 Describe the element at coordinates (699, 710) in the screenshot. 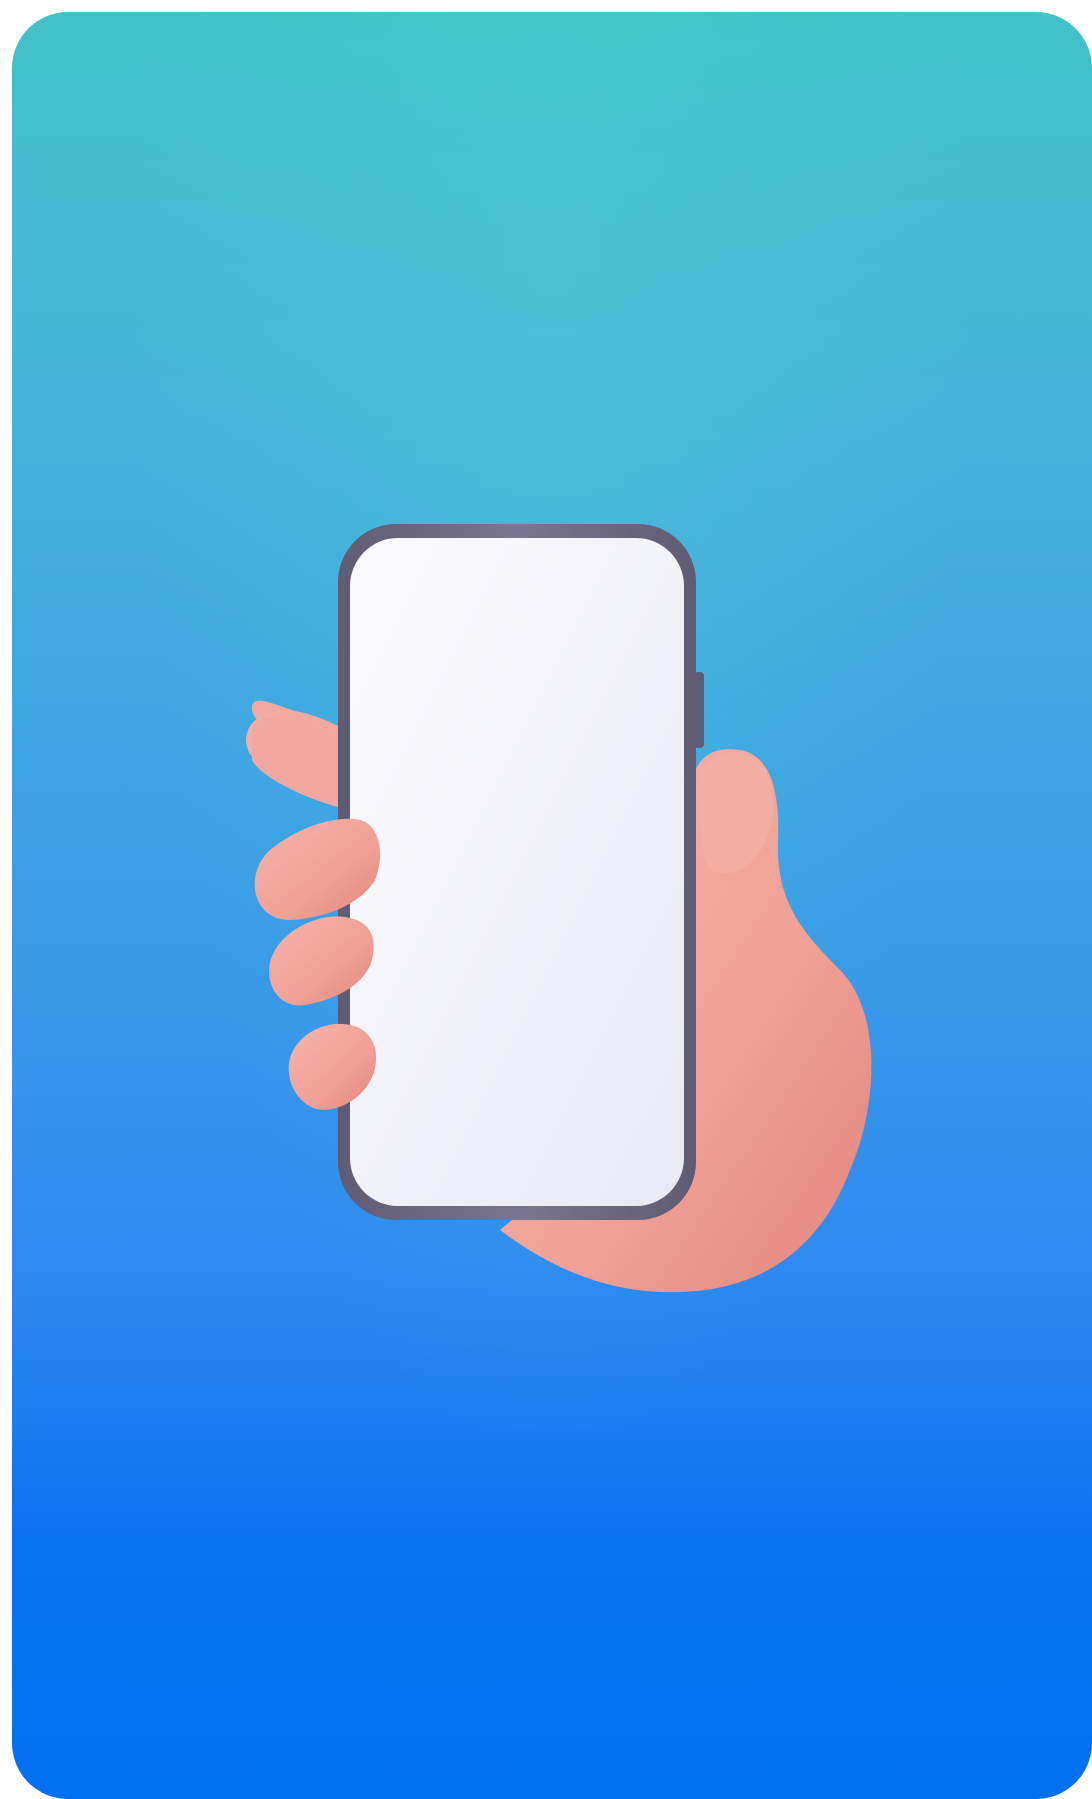

I see `phone-side-button` at that location.